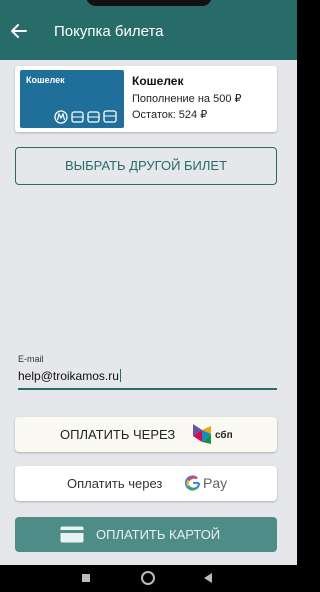  I want to click on pay-sbp-label: ОПЛАТИТЬ ЧЕРЕЗ, so click(118, 434).